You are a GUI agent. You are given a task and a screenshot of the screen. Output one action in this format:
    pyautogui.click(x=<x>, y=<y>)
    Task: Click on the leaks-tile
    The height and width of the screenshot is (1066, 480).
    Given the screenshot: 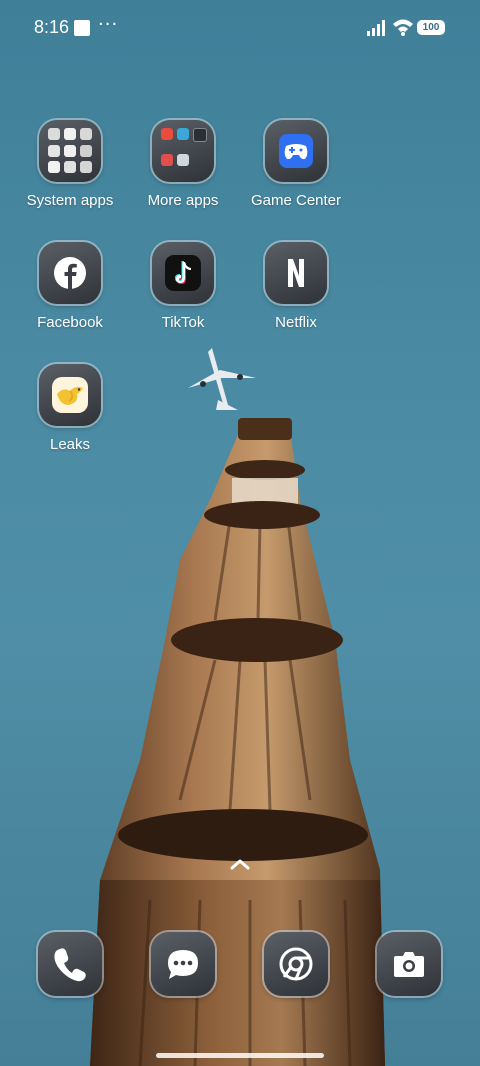 What is the action you would take?
    pyautogui.click(x=70, y=395)
    